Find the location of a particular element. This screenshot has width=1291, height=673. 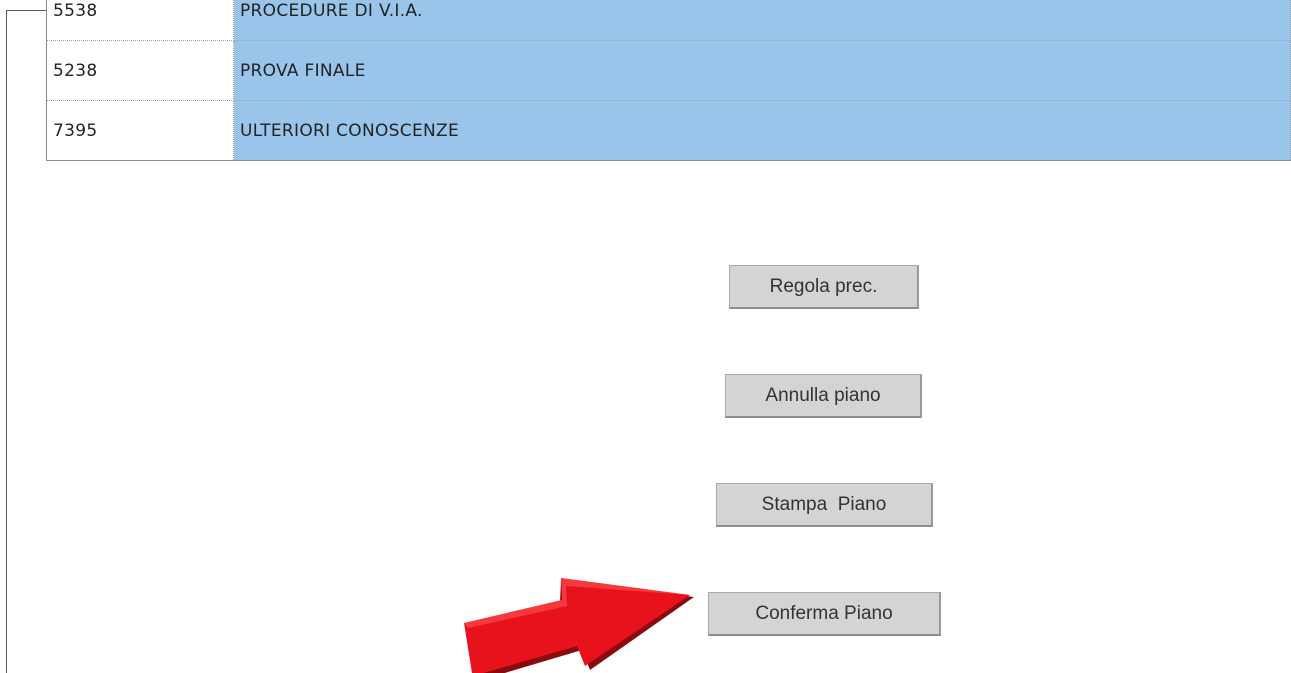

course-name: PROCEDURE DI V.I.A. is located at coordinates (762, 20).